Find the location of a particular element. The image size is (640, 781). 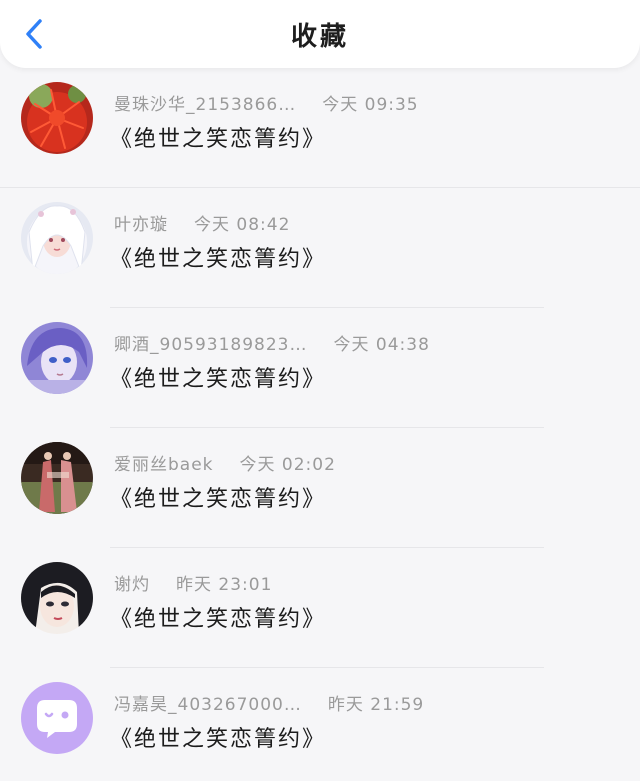

purple-anime-avatar is located at coordinates (57, 358).